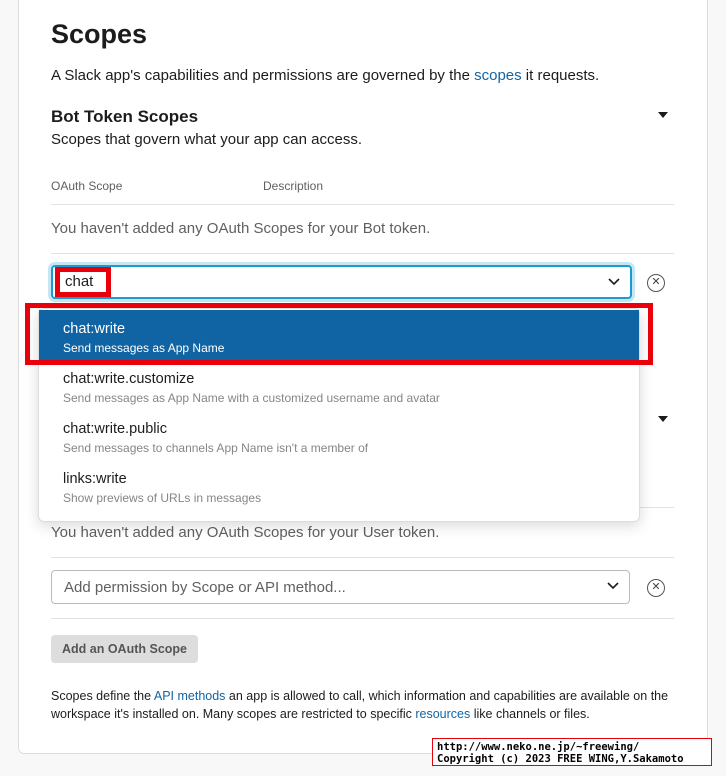  What do you see at coordinates (560, 75) in the screenshot?
I see `intro-suffix: it requests.` at bounding box center [560, 75].